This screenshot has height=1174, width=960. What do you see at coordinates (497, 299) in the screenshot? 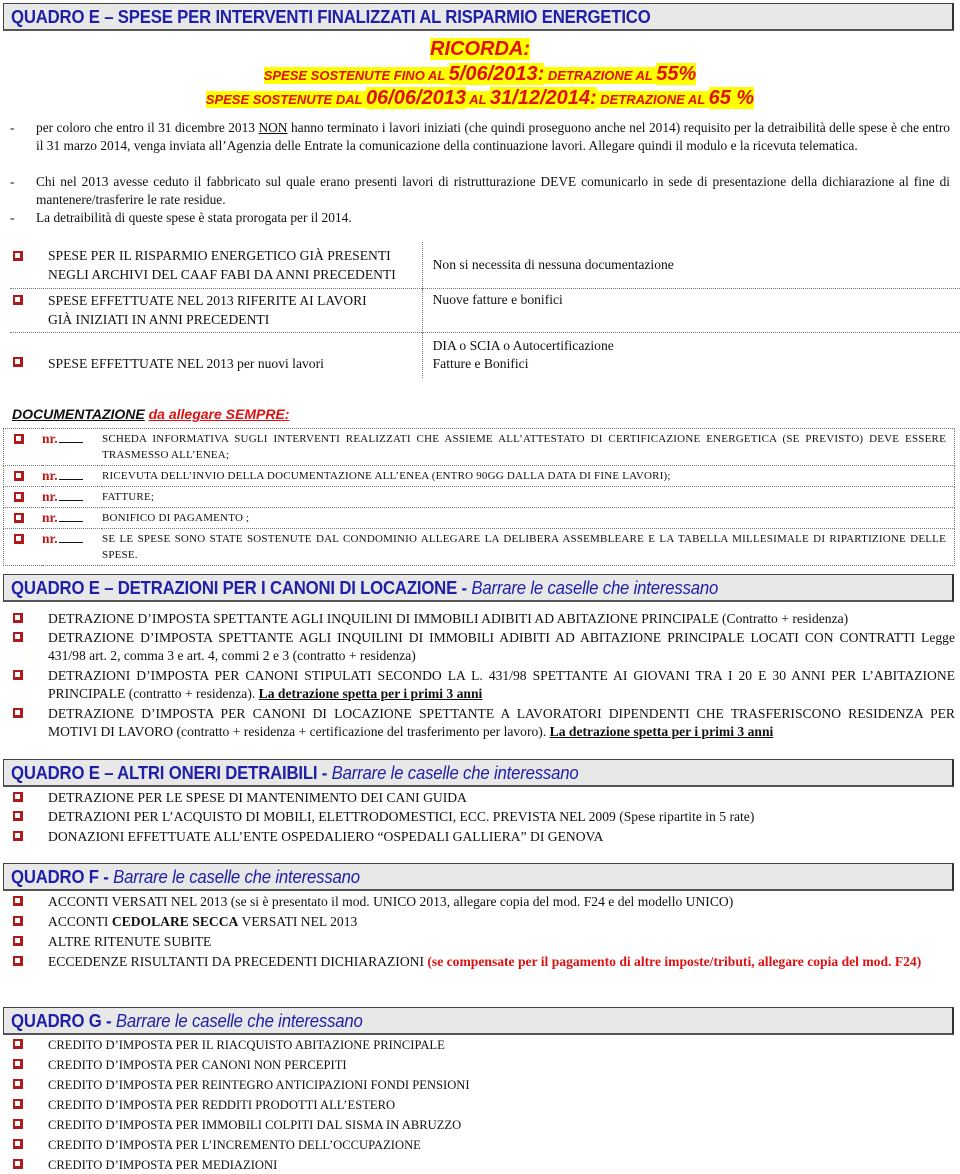
I see `spese-doc: Nuove fatture e bonifici` at bounding box center [497, 299].